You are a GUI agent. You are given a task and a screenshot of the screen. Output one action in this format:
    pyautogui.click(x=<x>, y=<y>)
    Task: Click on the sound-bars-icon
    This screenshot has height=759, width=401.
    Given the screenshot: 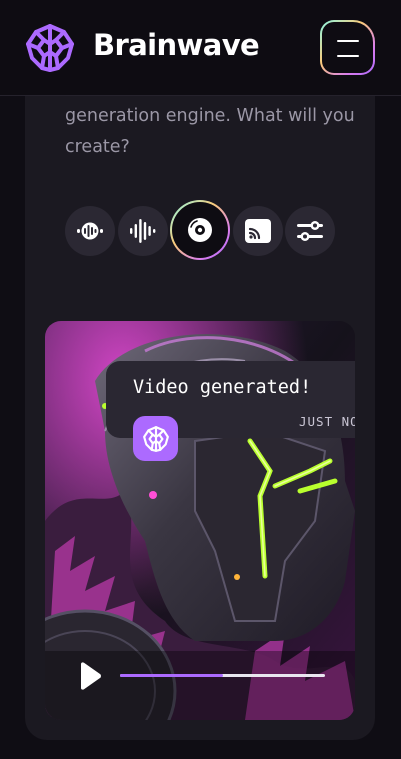 What is the action you would take?
    pyautogui.click(x=143, y=231)
    